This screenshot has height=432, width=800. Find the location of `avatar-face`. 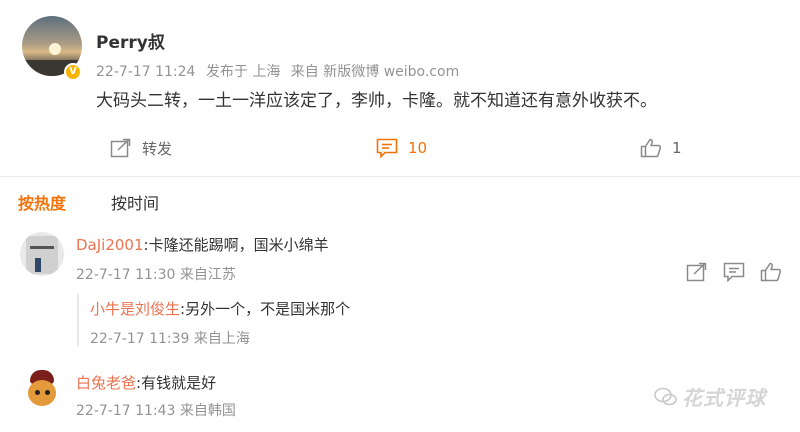

avatar-face is located at coordinates (42, 393).